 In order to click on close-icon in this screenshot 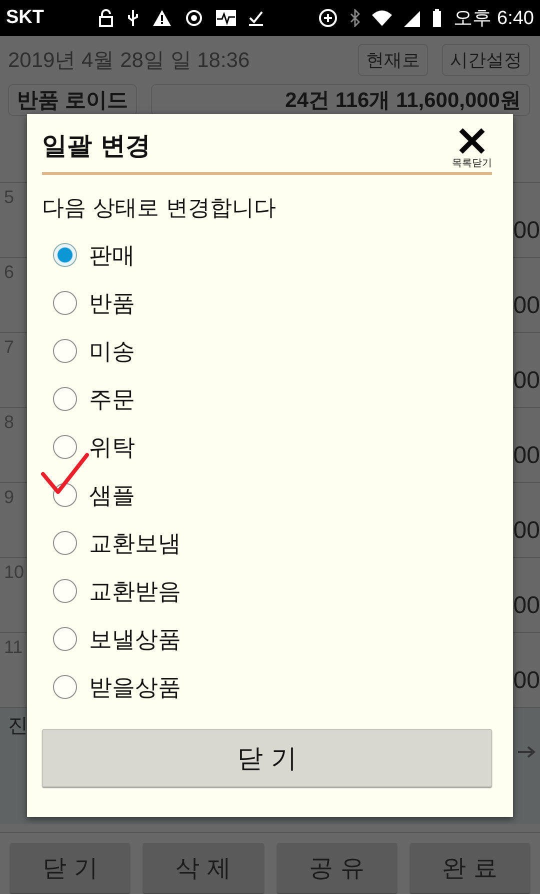, I will do `click(472, 141)`.